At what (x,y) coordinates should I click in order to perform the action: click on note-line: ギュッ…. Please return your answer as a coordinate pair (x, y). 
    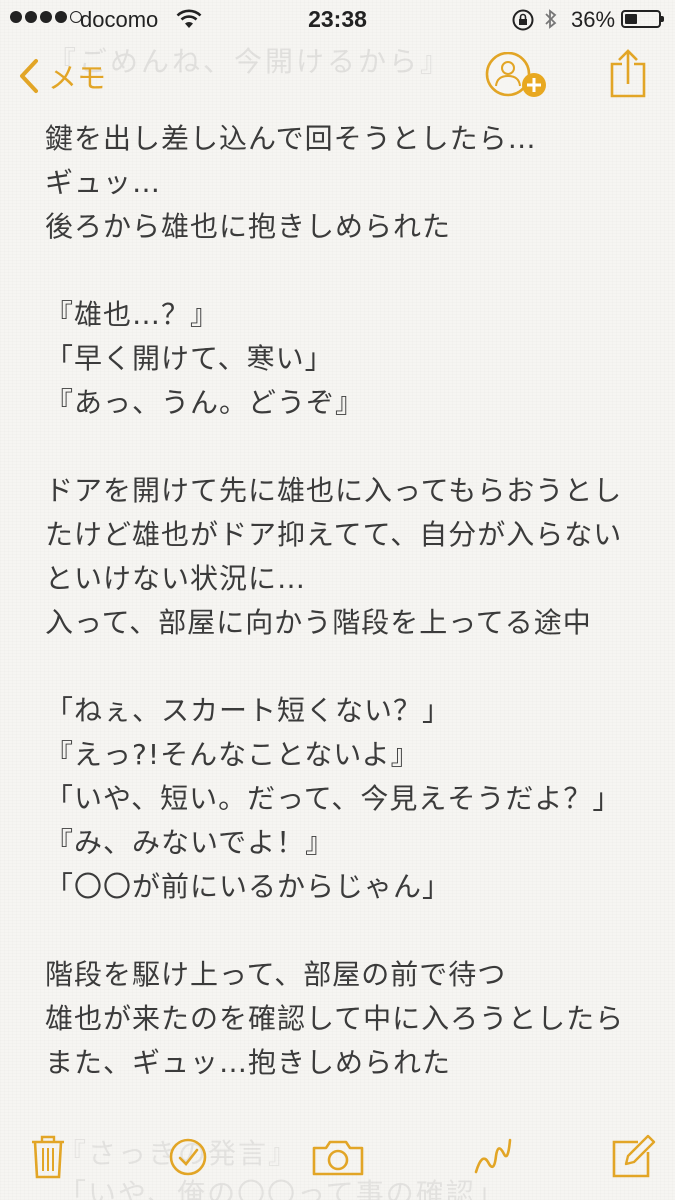
    Looking at the image, I should click on (103, 182).